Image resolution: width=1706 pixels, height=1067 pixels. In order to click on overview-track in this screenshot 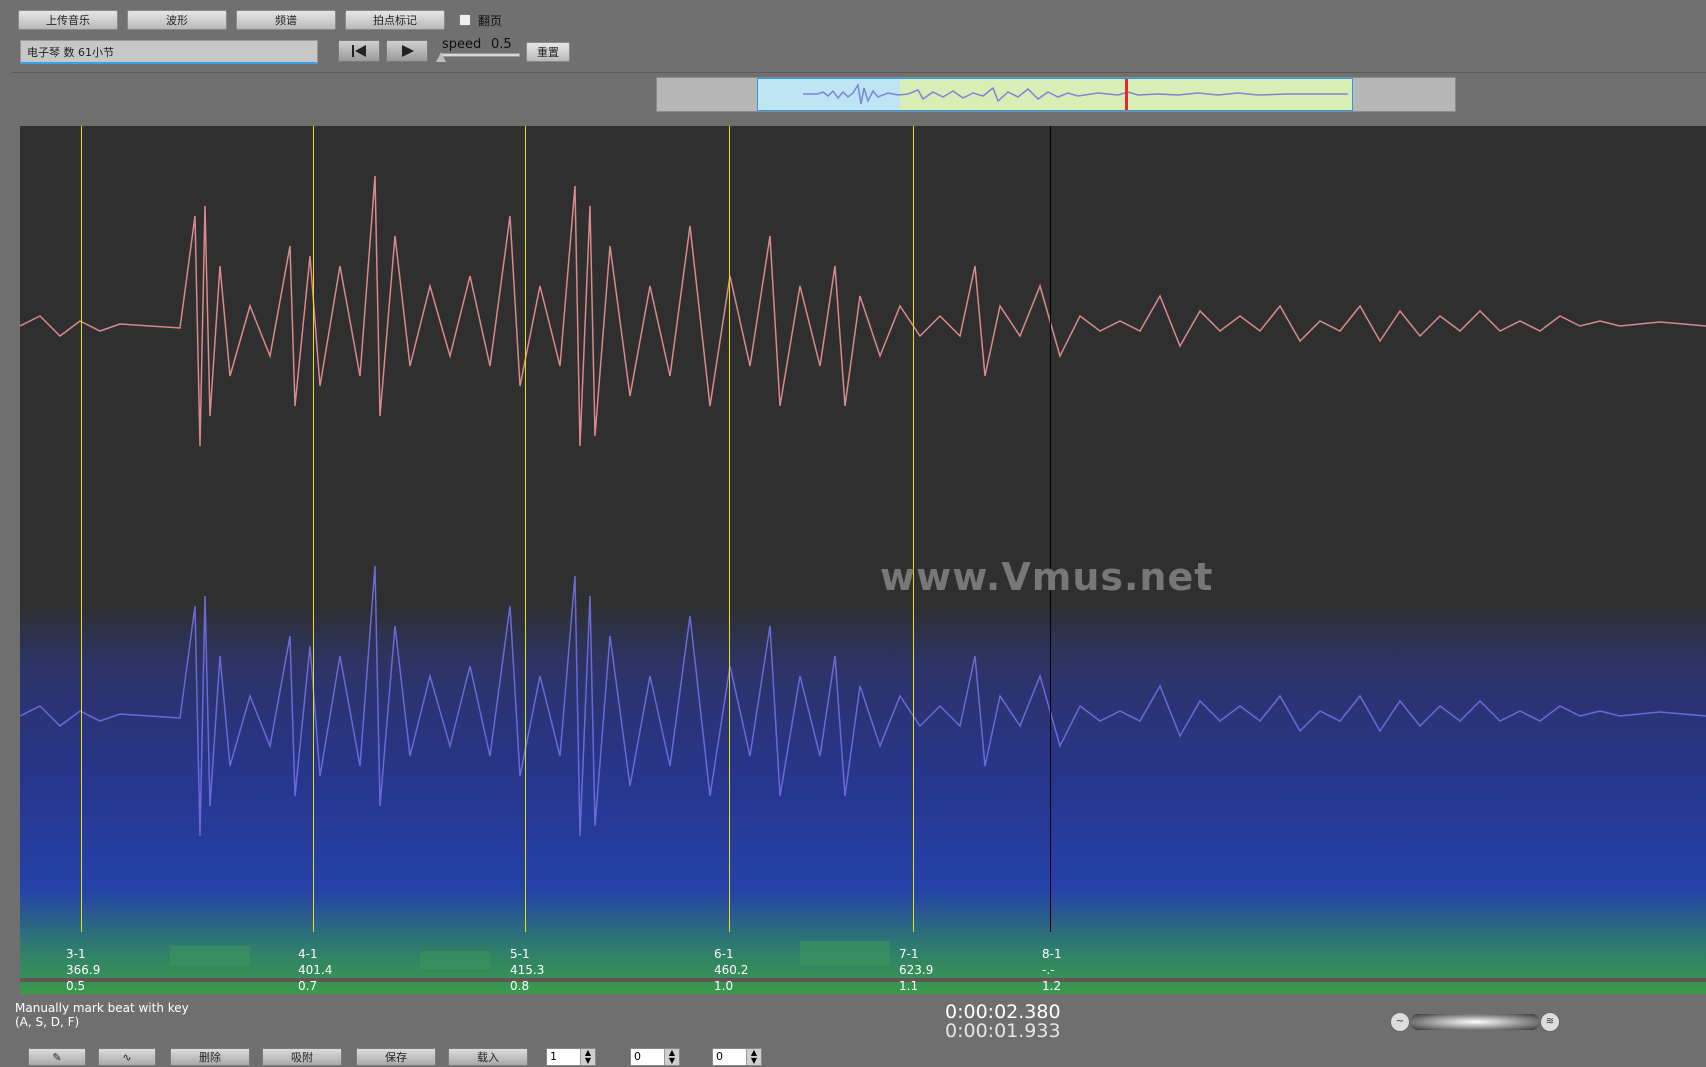, I will do `click(1056, 94)`.